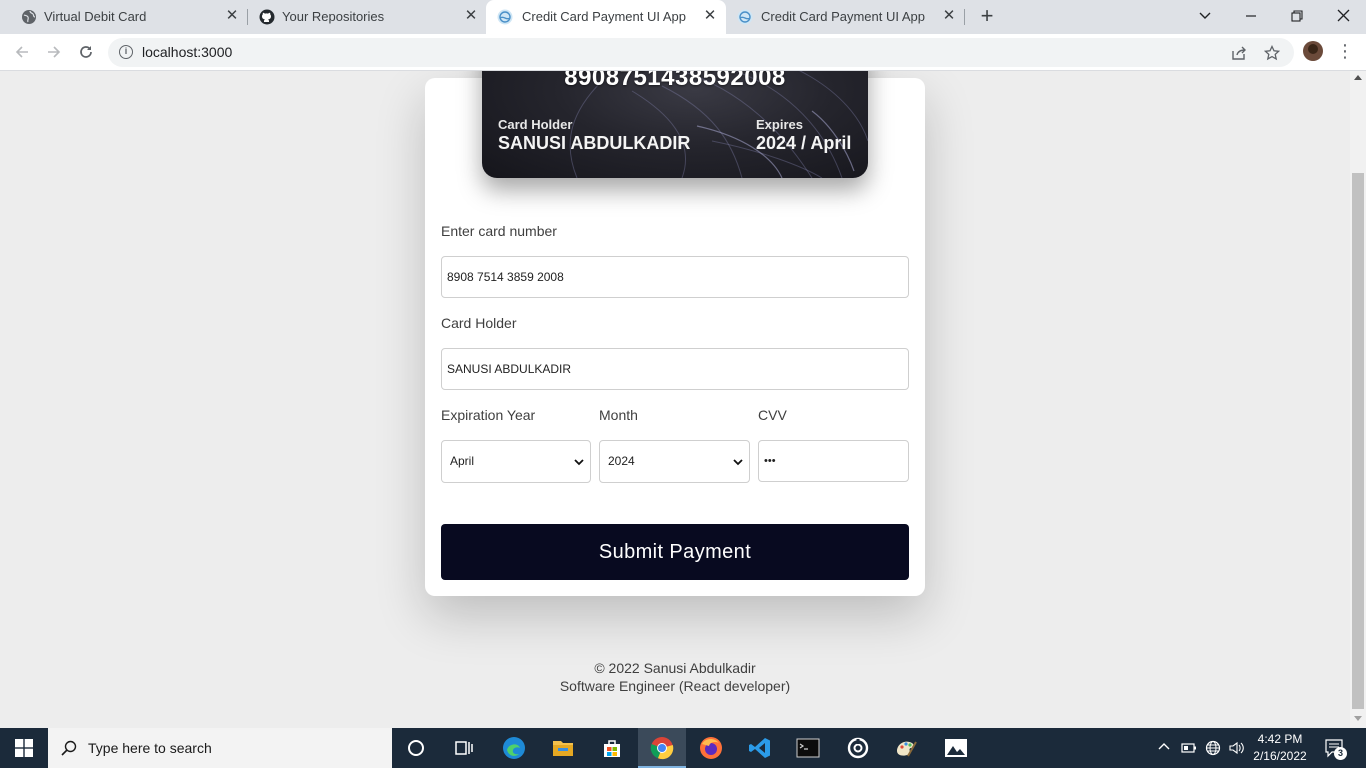 The height and width of the screenshot is (768, 1366). Describe the element at coordinates (563, 748) in the screenshot. I see `file-explorer-icon` at that location.